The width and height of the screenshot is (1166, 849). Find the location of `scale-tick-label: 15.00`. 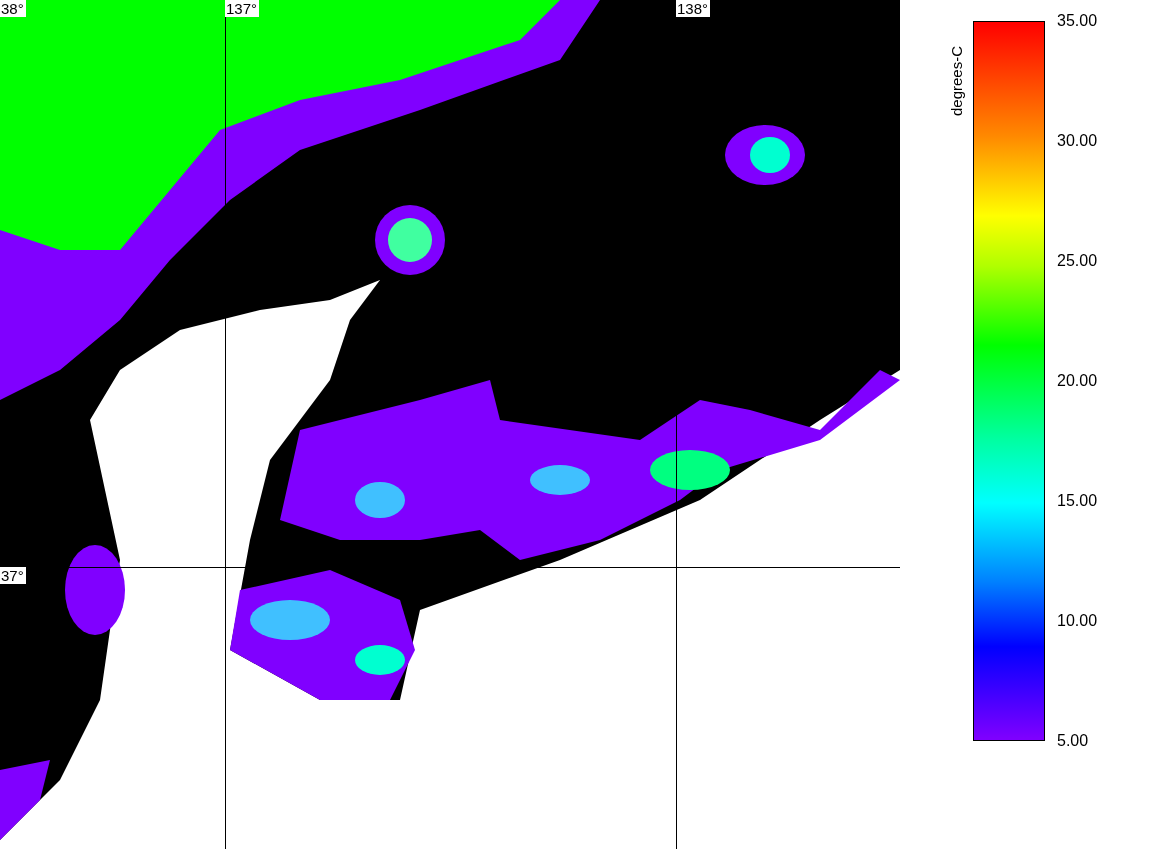

scale-tick-label: 15.00 is located at coordinates (1077, 501).